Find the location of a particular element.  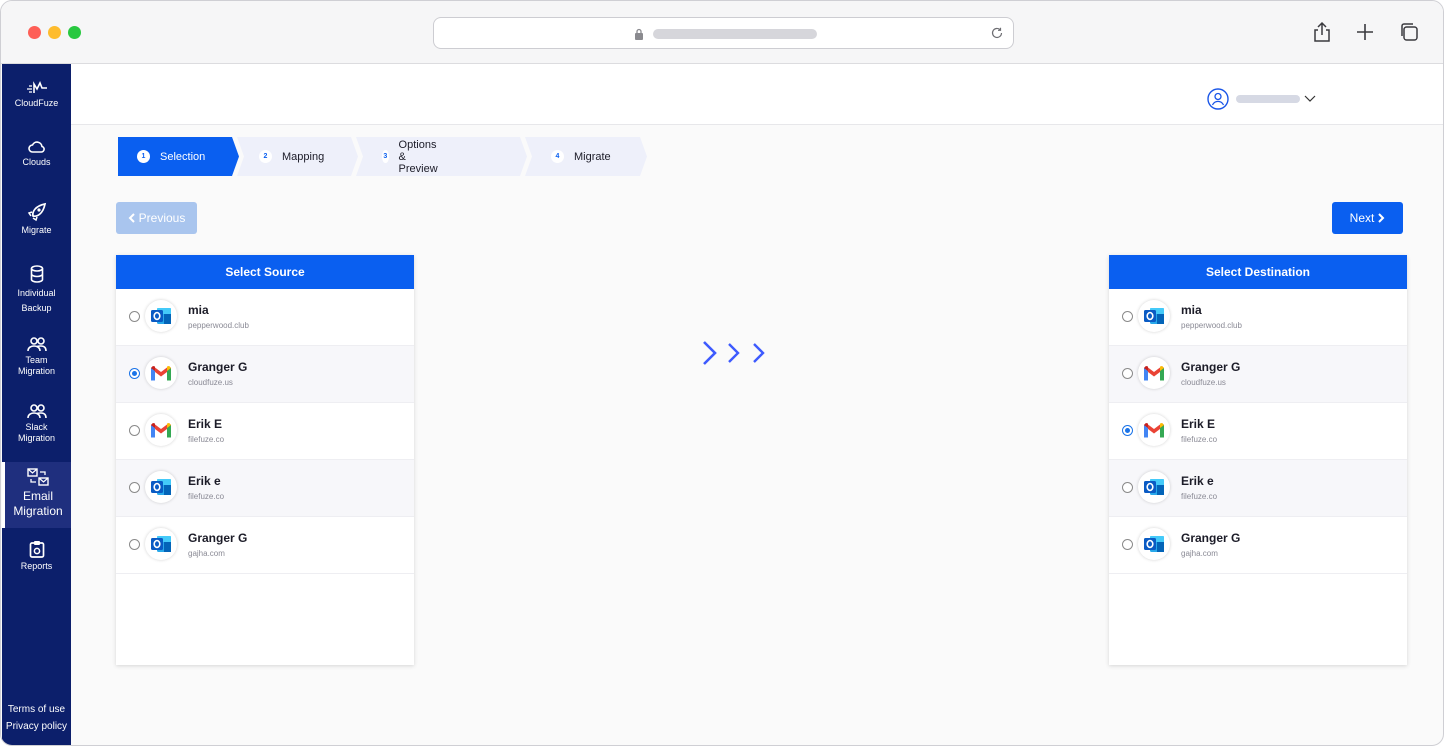

user-avatar-icon is located at coordinates (1218, 99).